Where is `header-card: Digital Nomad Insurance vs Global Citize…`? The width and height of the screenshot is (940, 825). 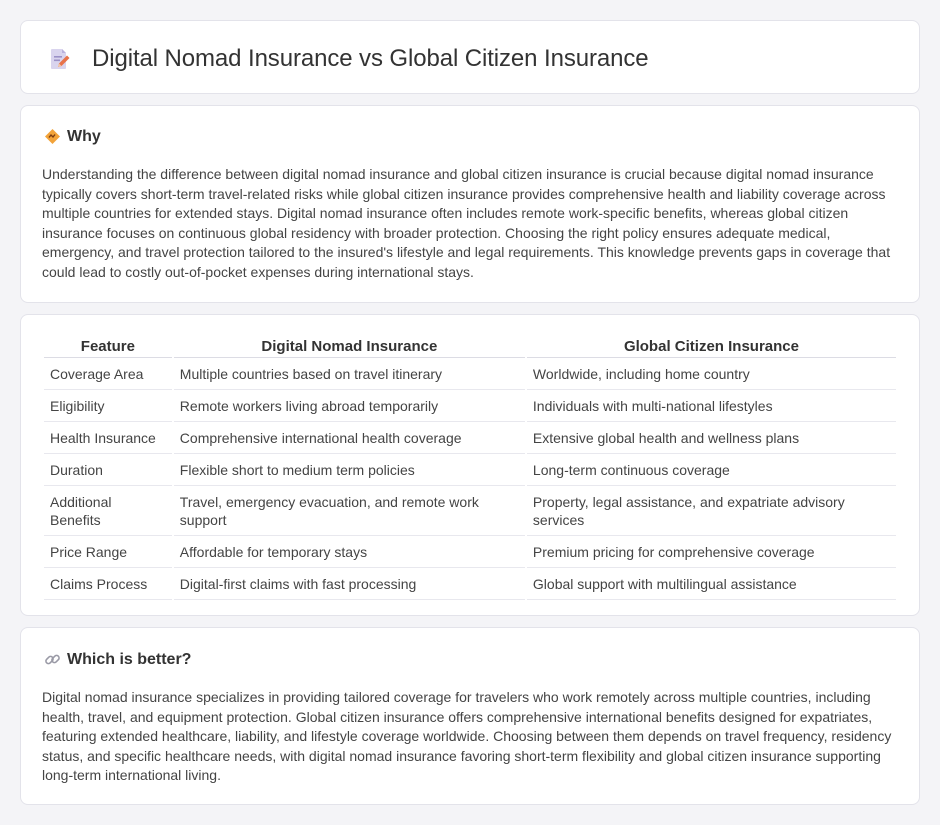 header-card: Digital Nomad Insurance vs Global Citize… is located at coordinates (470, 57).